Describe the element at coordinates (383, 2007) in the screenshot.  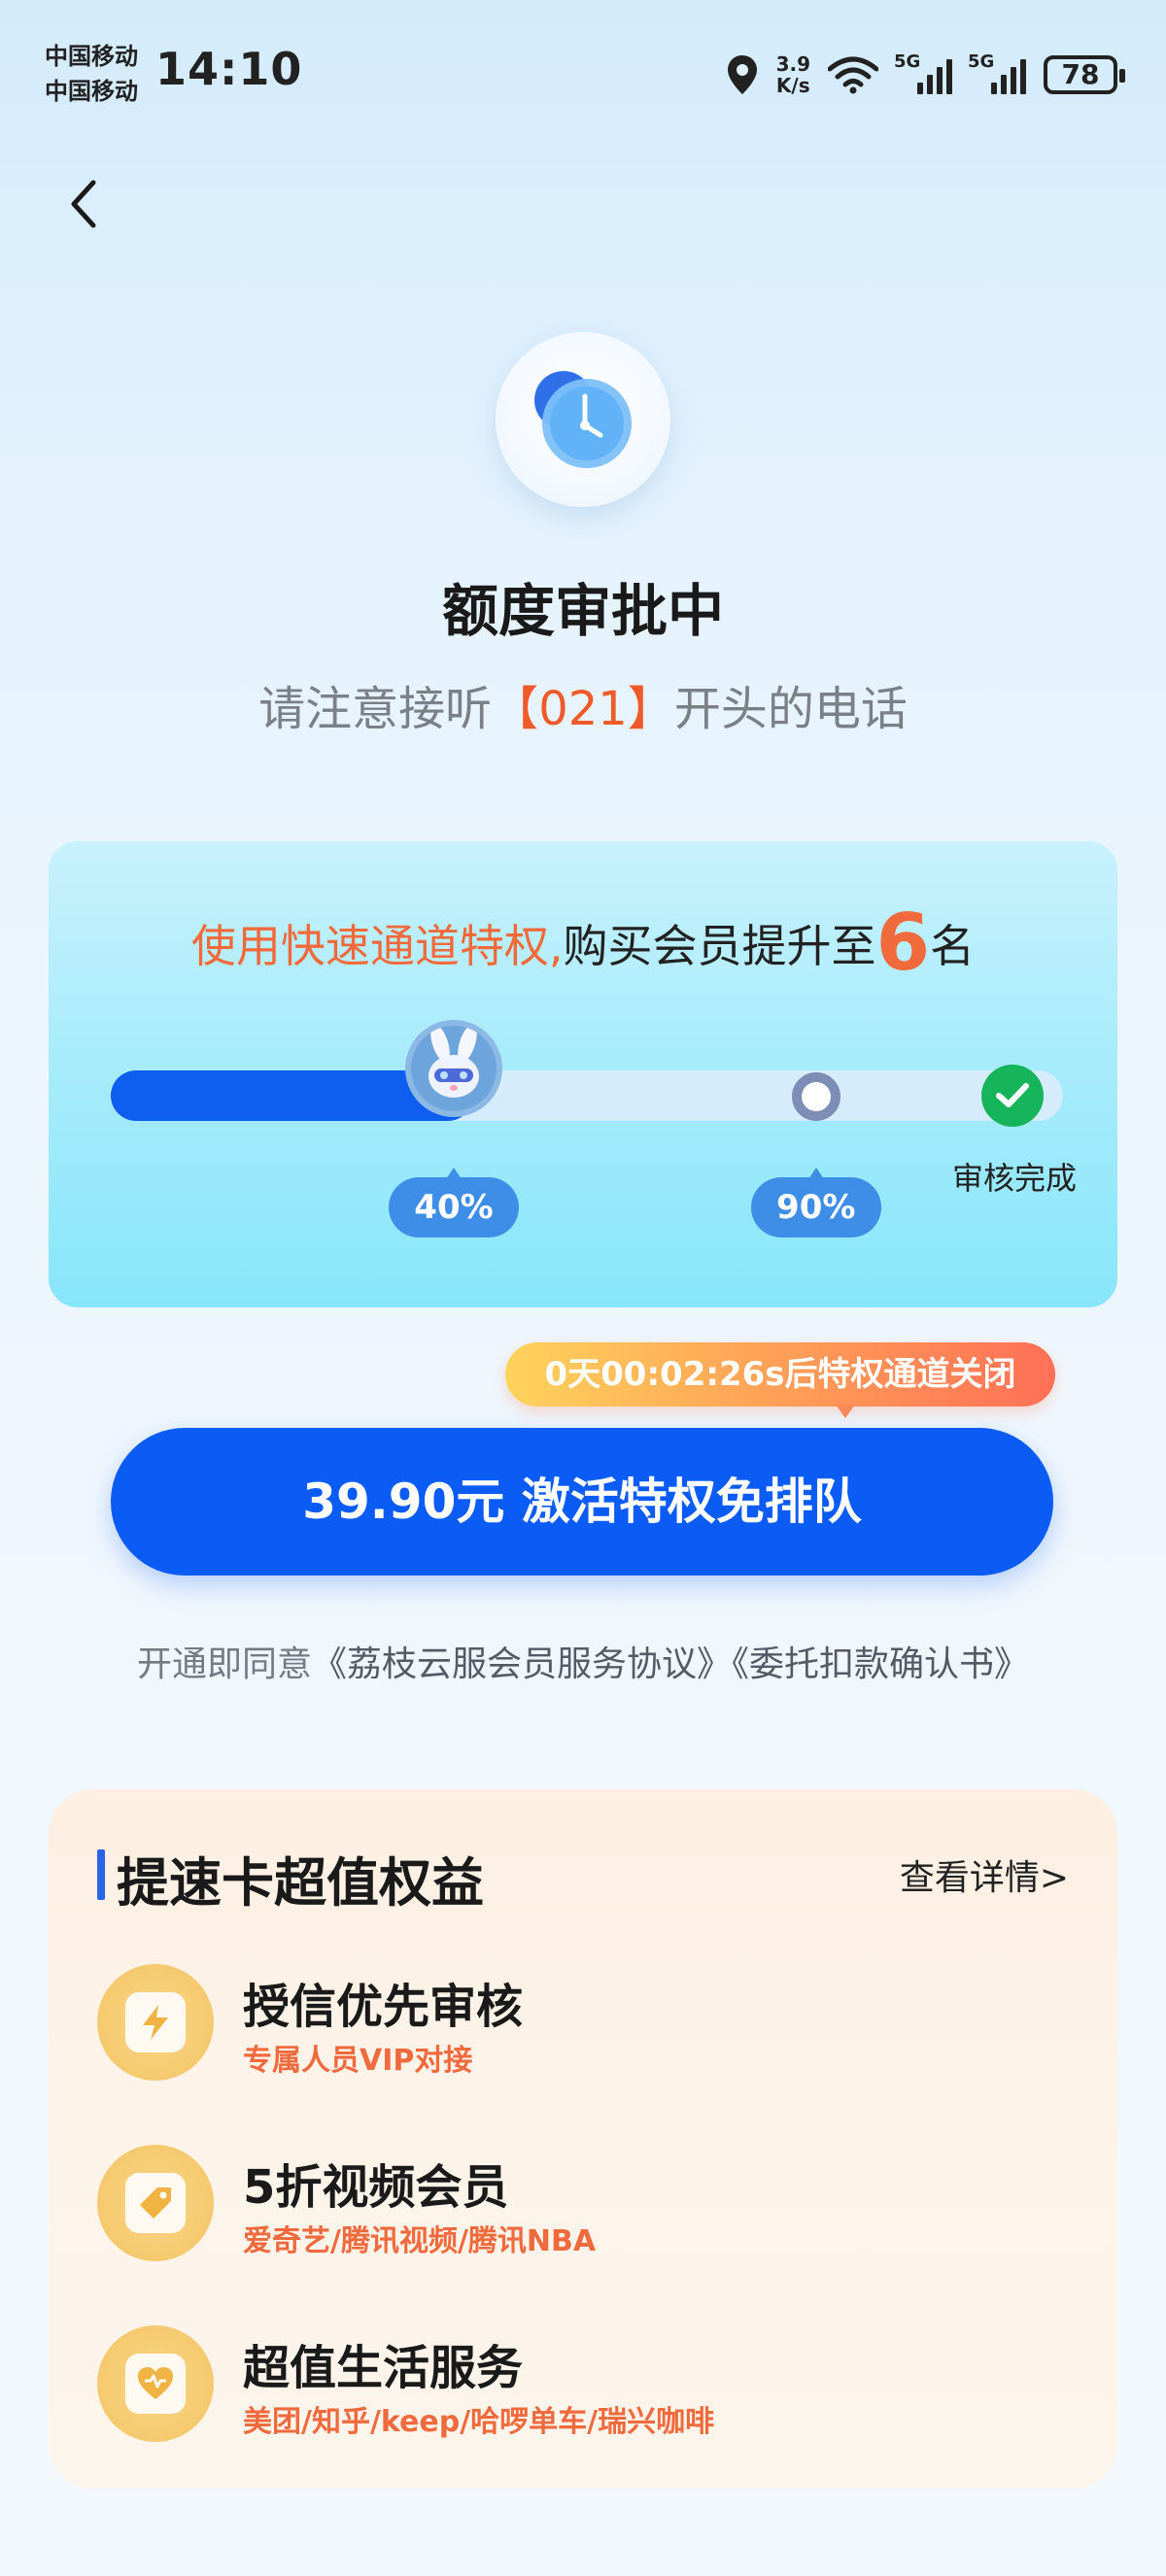
I see `benefit-name: 授信优先审核` at that location.